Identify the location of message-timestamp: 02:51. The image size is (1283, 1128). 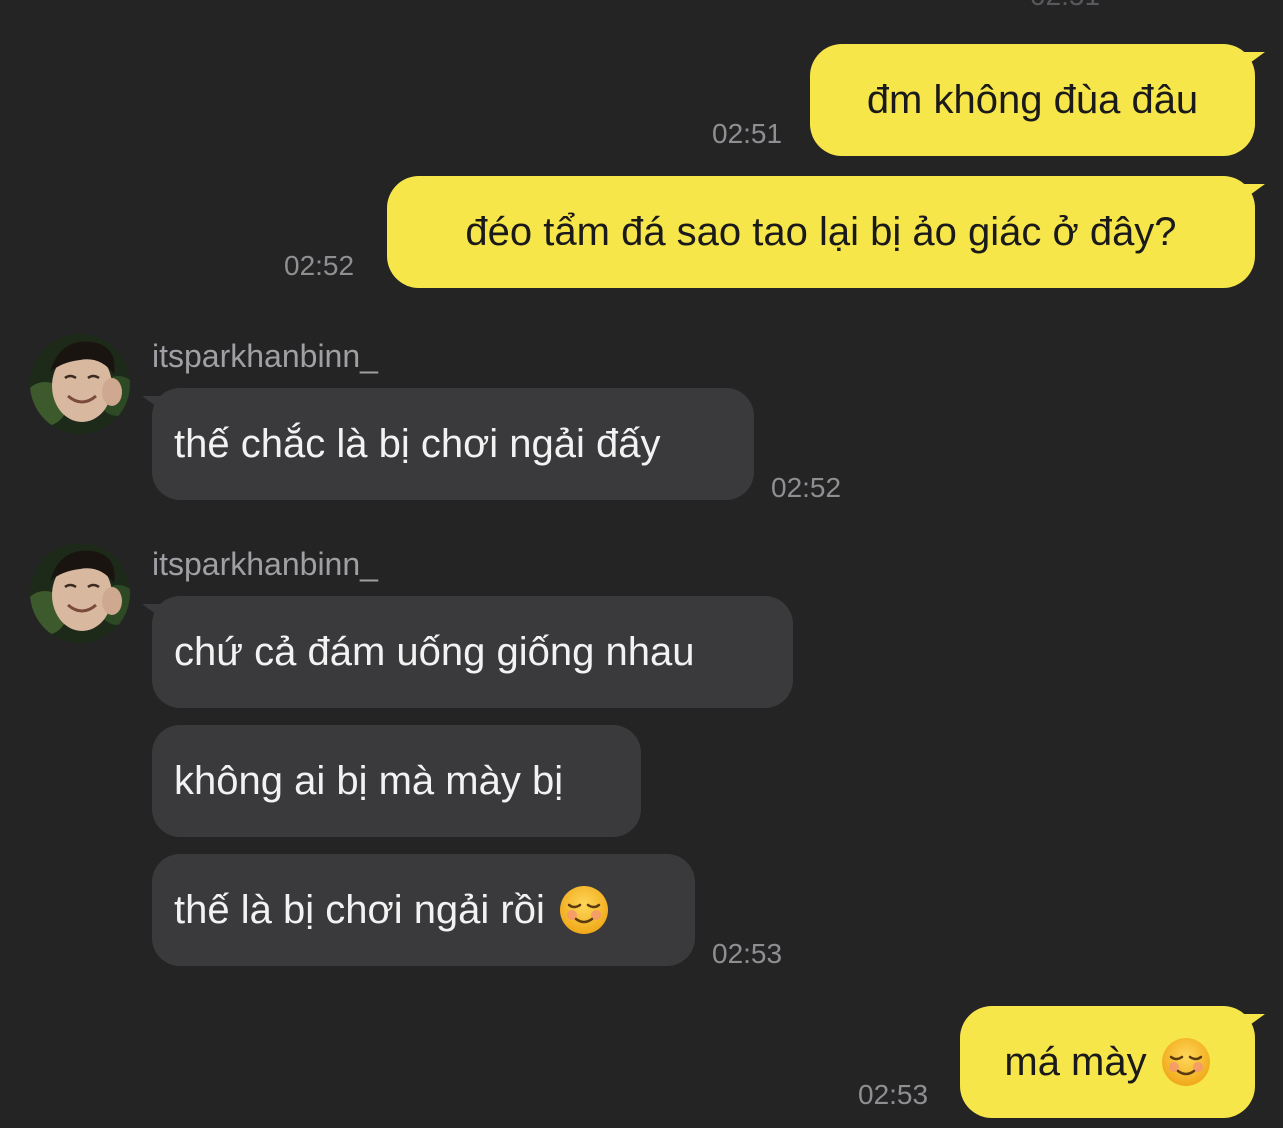
(747, 133).